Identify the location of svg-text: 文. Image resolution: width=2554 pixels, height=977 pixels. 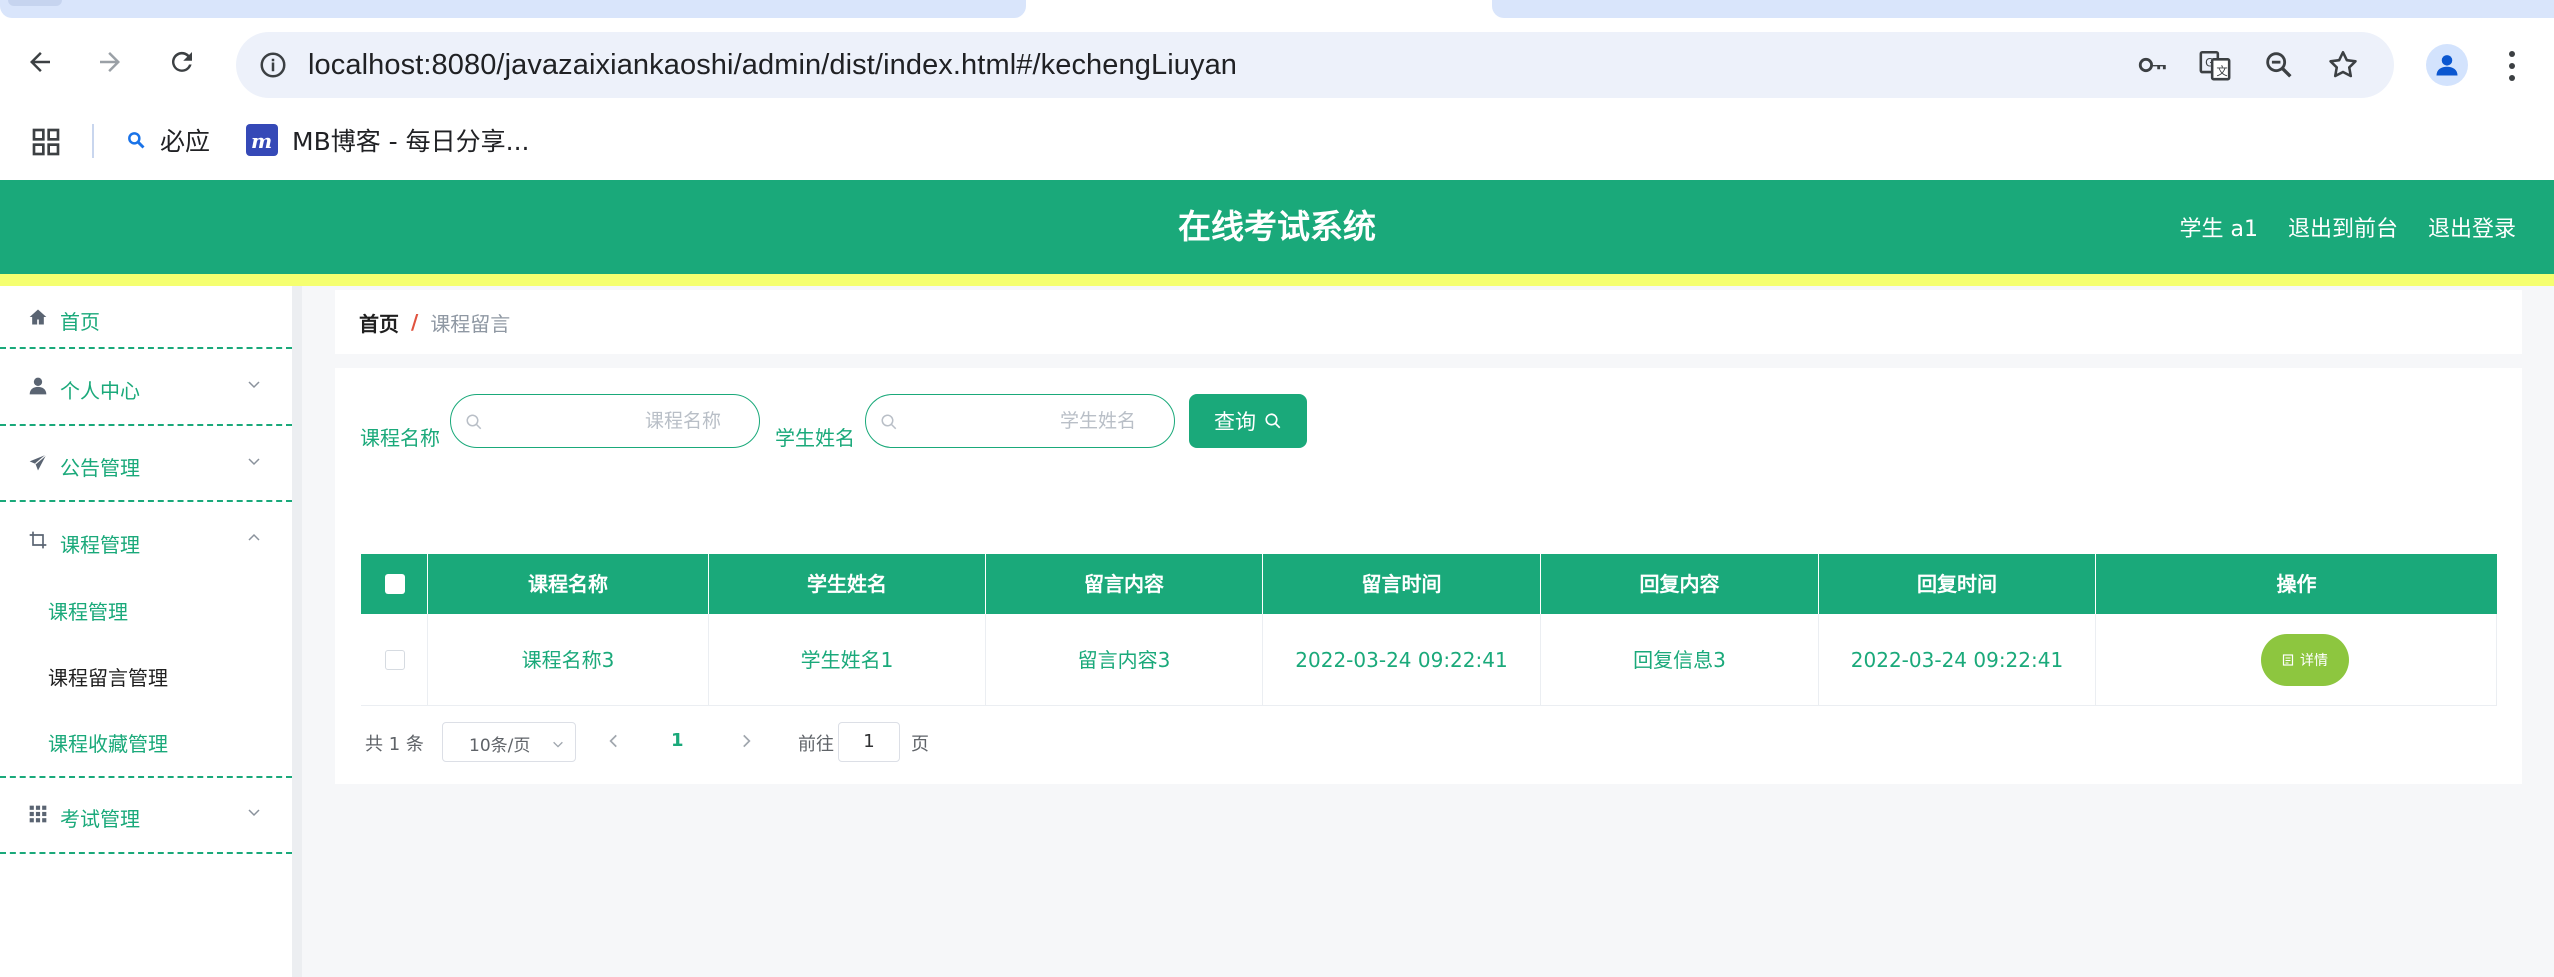
(2221, 71).